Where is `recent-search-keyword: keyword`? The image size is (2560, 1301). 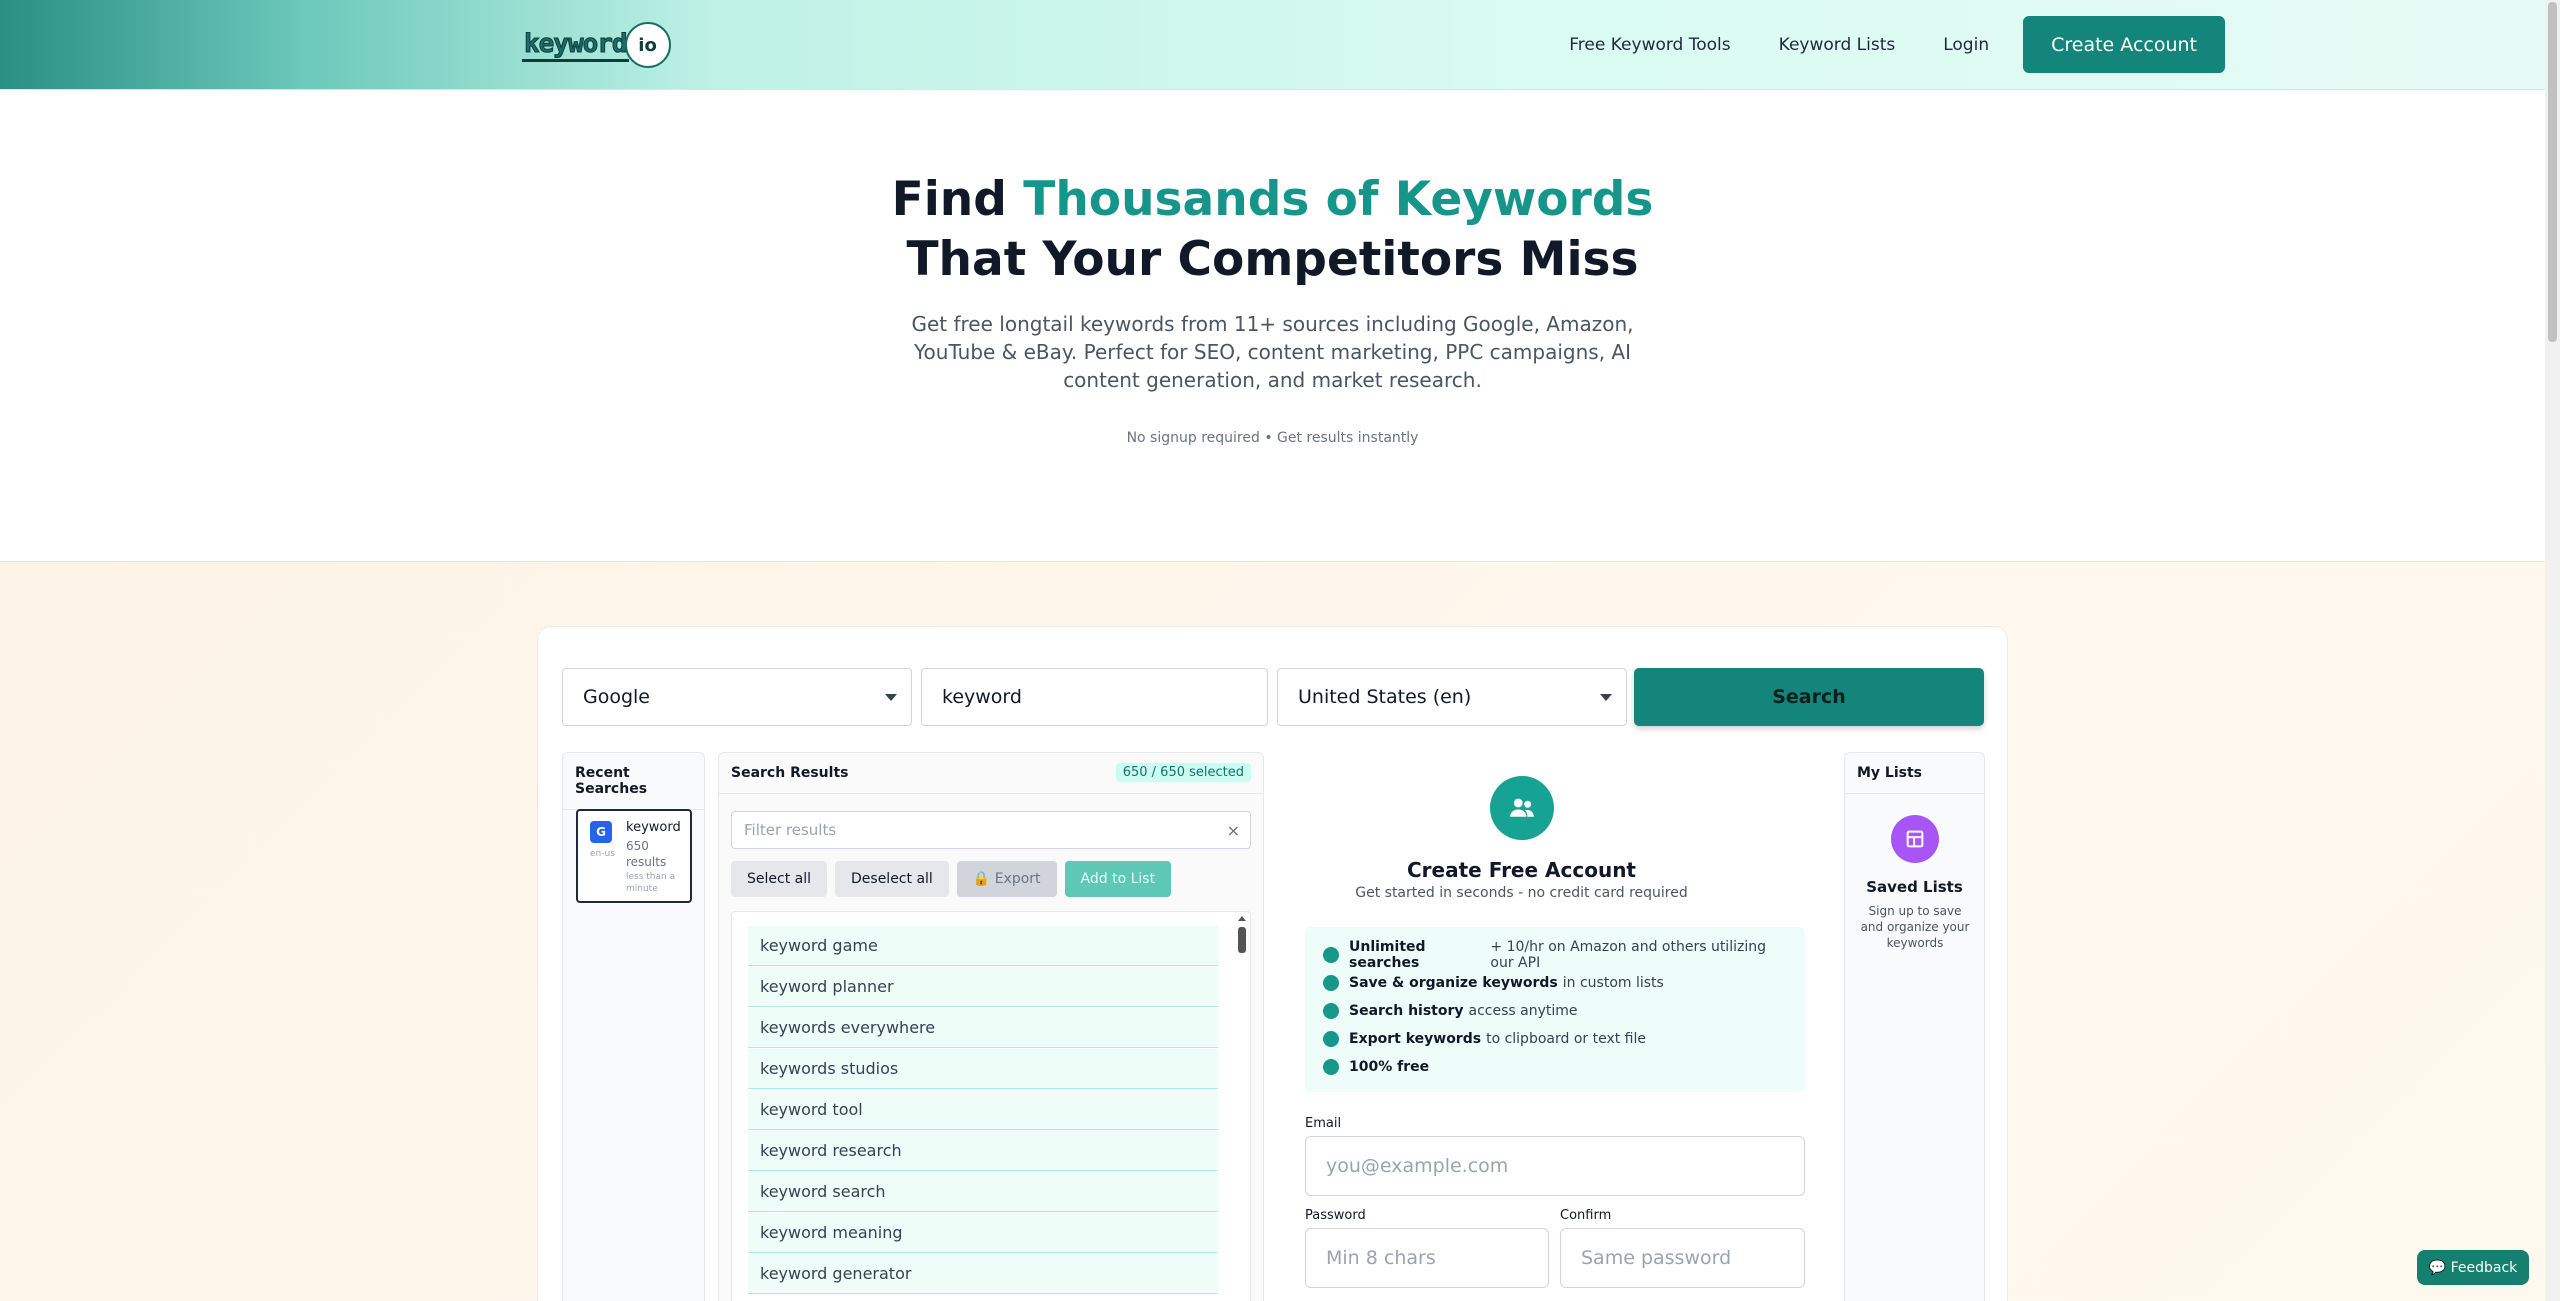
recent-search-keyword: keyword is located at coordinates (653, 827).